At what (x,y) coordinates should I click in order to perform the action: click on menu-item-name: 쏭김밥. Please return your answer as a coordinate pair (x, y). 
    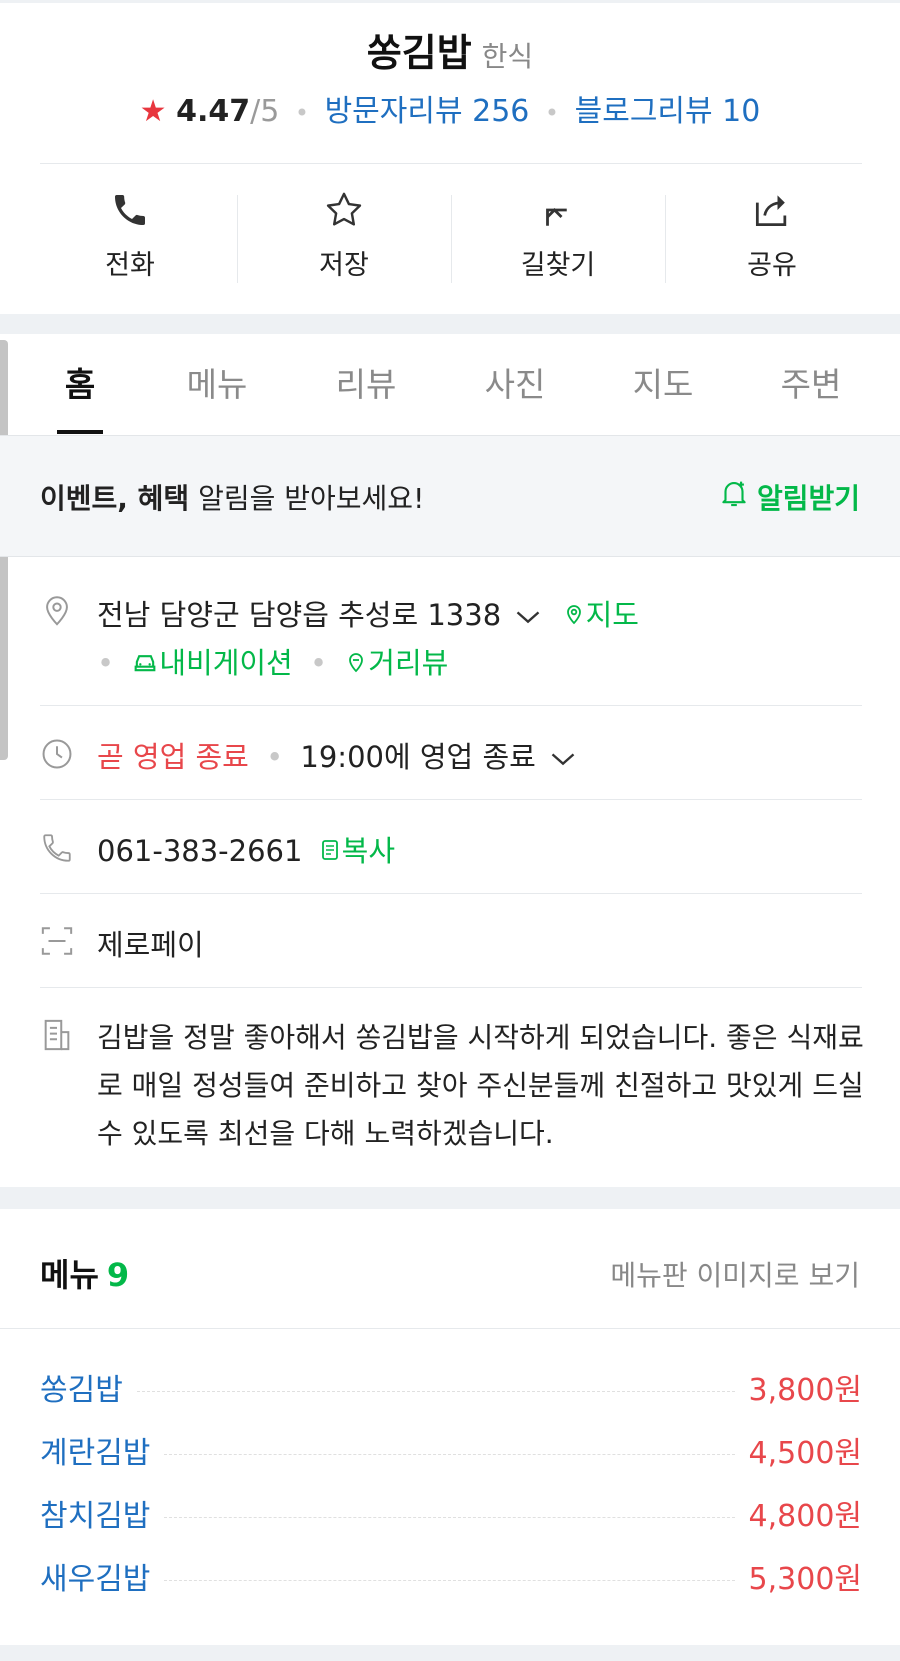
    Looking at the image, I should click on (81, 1390).